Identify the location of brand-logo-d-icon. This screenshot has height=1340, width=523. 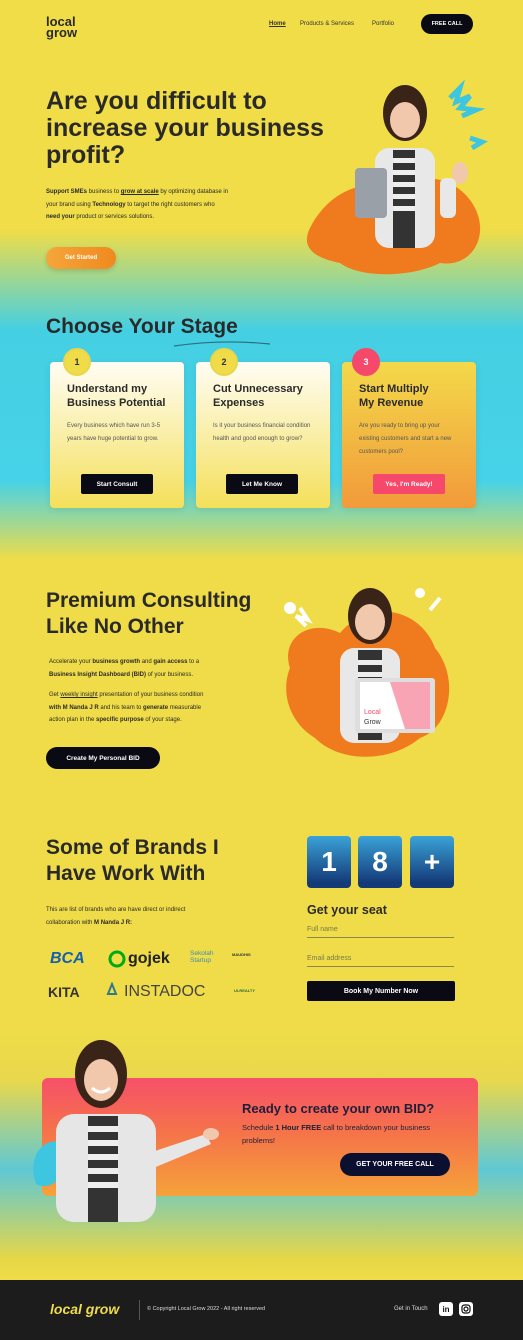
(112, 988).